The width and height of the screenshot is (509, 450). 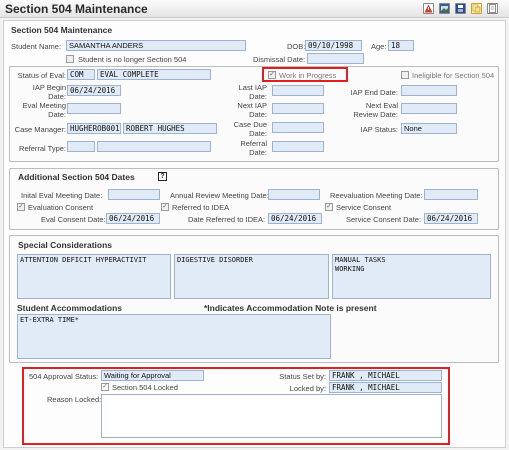 I want to click on consideration-textarea-2: DIGESTIVE DISORDER, so click(x=251, y=276).